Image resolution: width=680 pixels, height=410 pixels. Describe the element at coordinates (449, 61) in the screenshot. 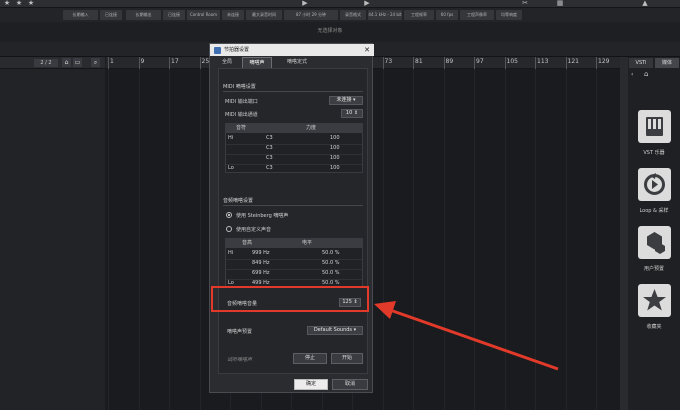

I see `ruler-tick-label: 89` at that location.